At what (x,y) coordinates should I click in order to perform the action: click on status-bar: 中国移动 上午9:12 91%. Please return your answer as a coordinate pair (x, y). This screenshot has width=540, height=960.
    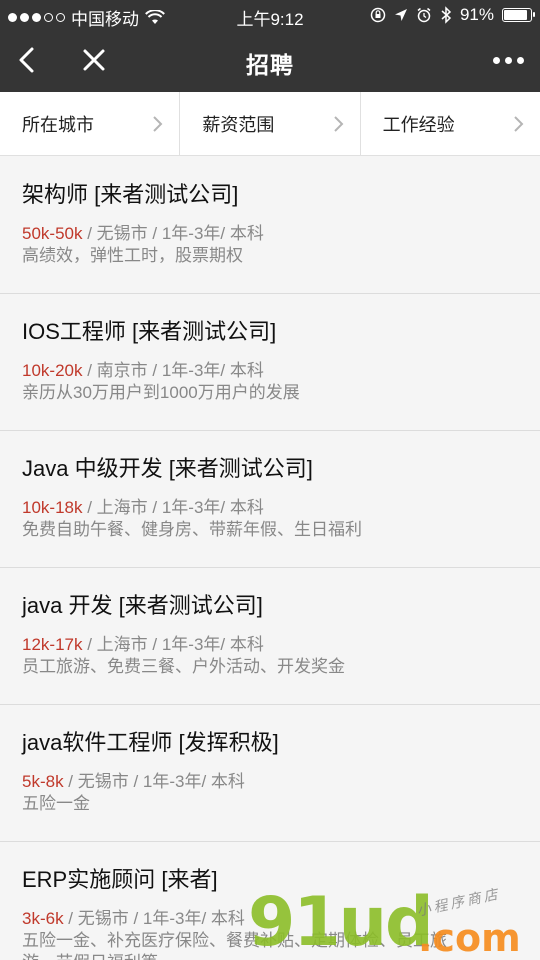
    Looking at the image, I should click on (270, 15).